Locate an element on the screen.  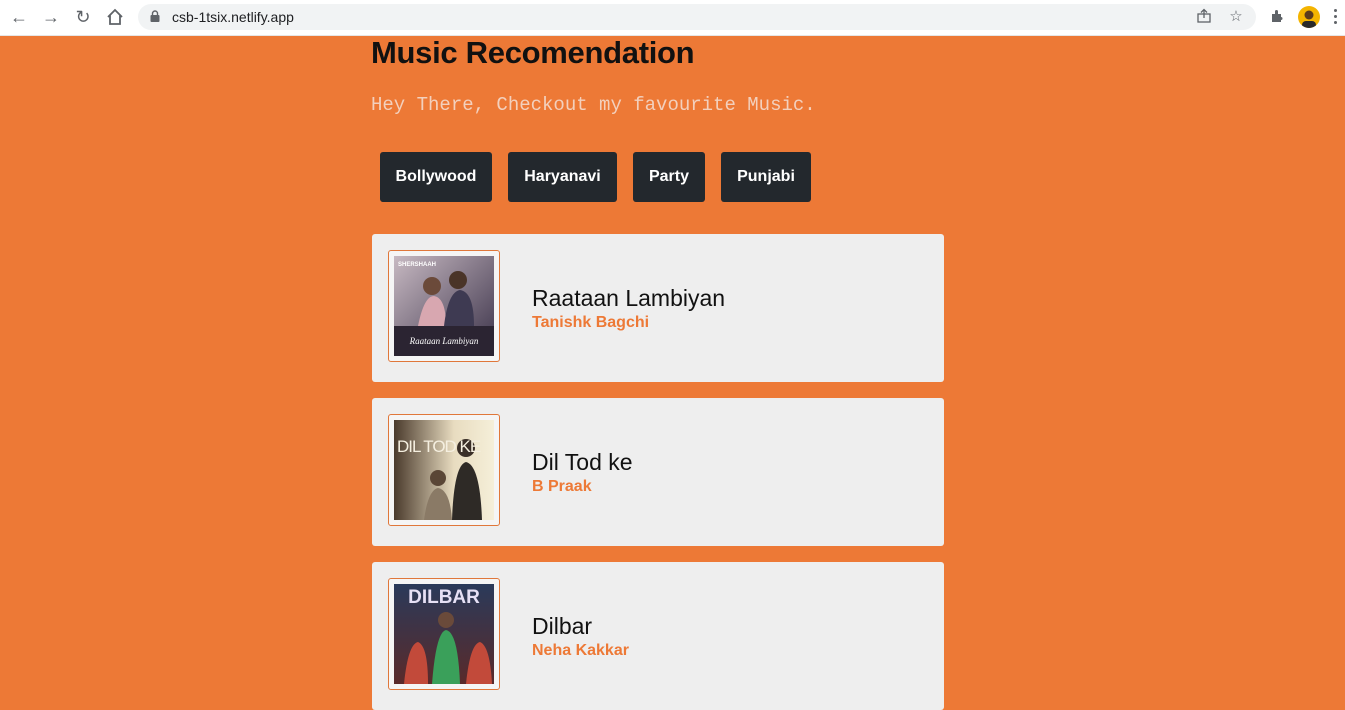
back-icon: ← is located at coordinates (19, 17).